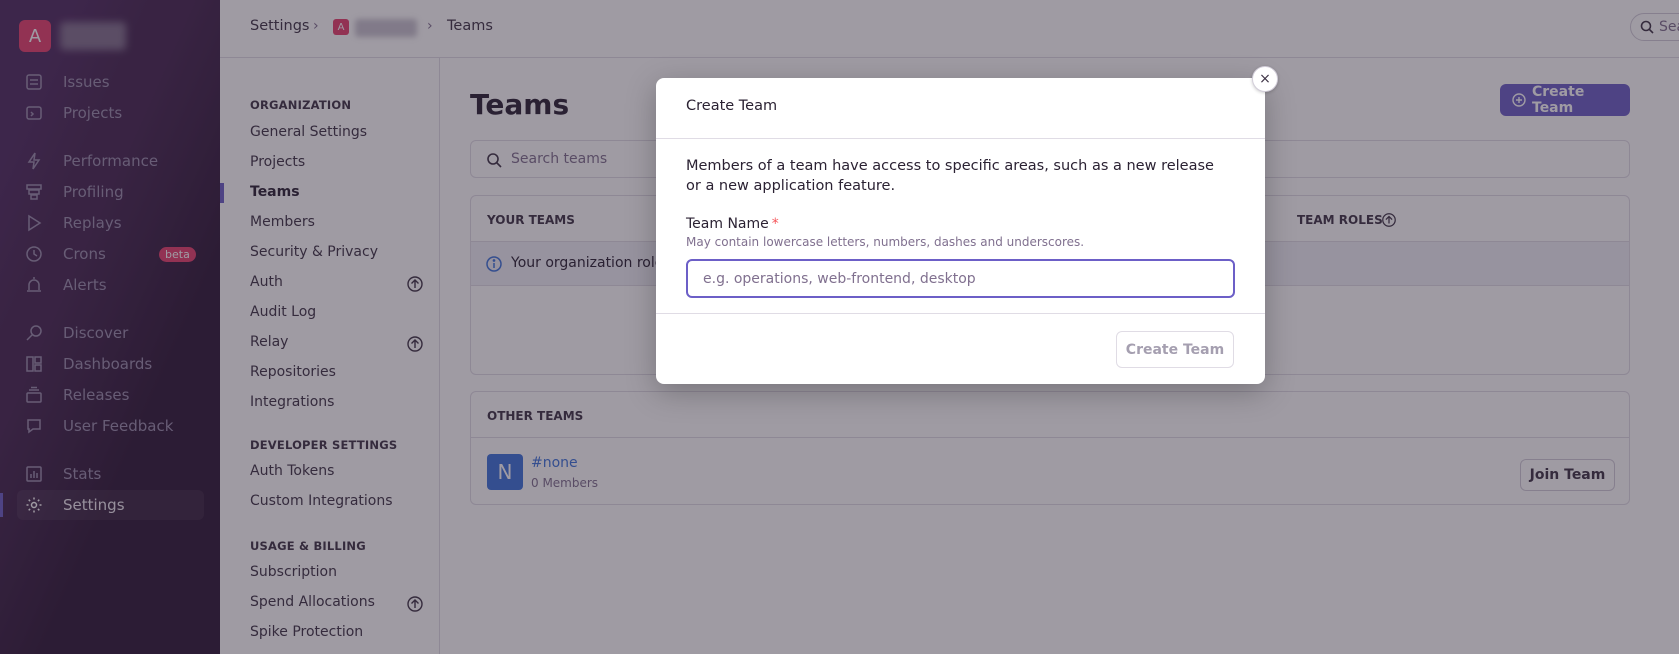 The image size is (1679, 654). What do you see at coordinates (775, 224) in the screenshot?
I see `required-indicator: *` at bounding box center [775, 224].